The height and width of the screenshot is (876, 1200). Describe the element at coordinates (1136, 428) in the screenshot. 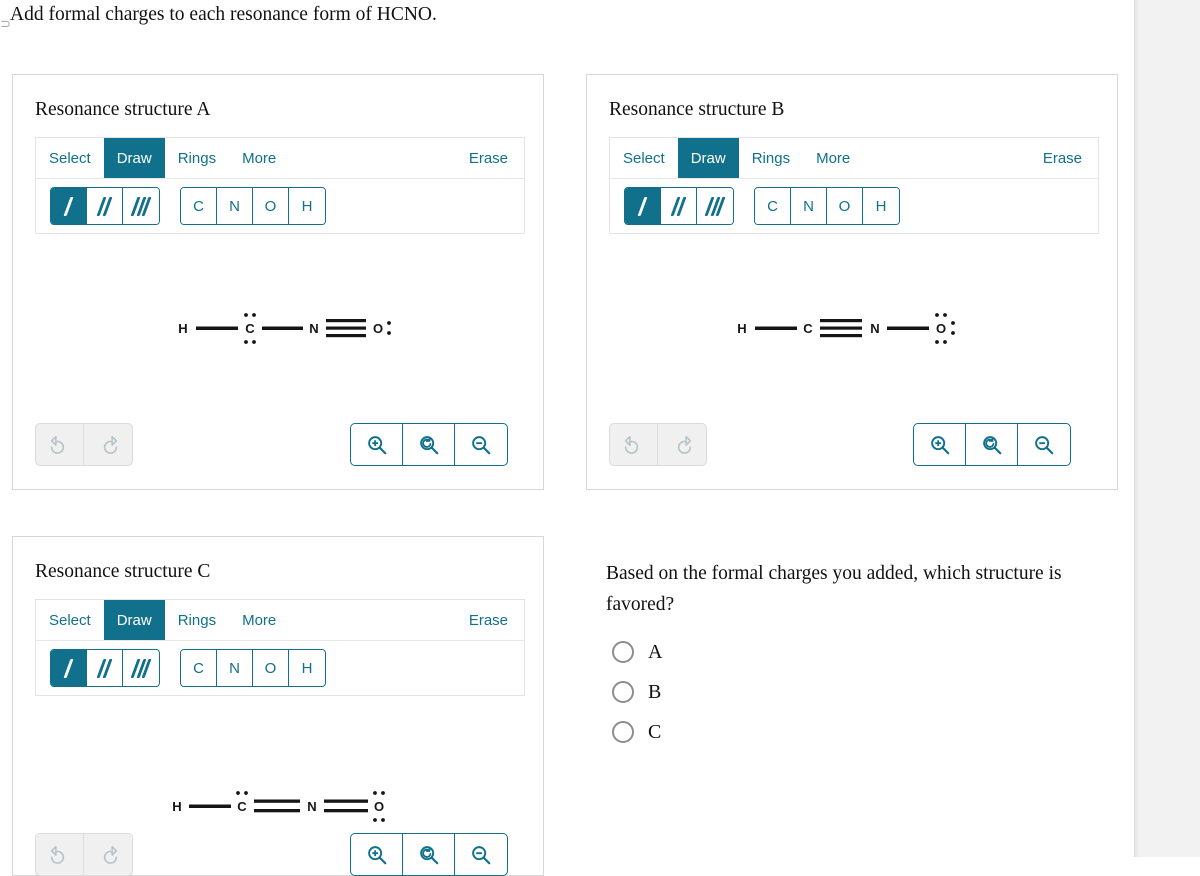

I see `page-scrollbar` at that location.